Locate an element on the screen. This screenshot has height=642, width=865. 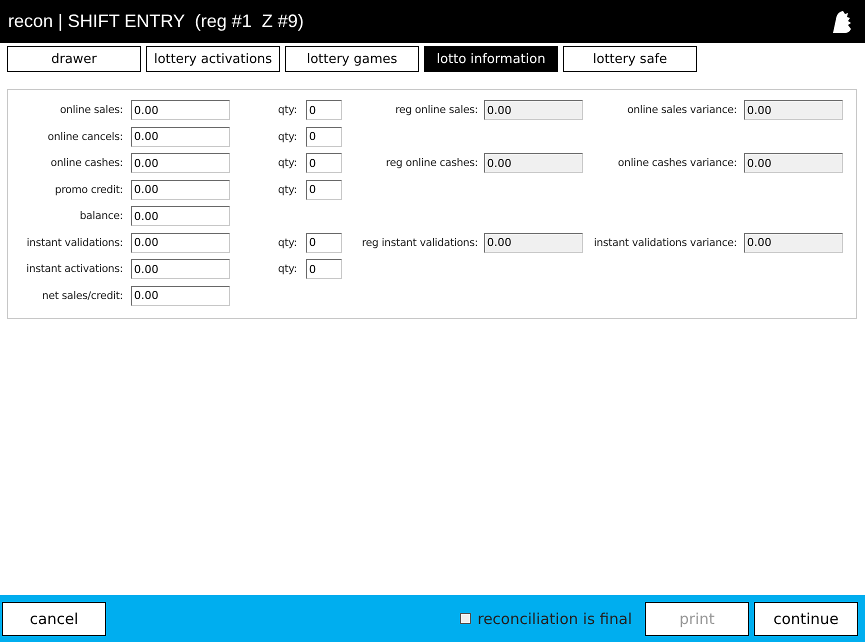
field-label: online sales: is located at coordinates (91, 110).